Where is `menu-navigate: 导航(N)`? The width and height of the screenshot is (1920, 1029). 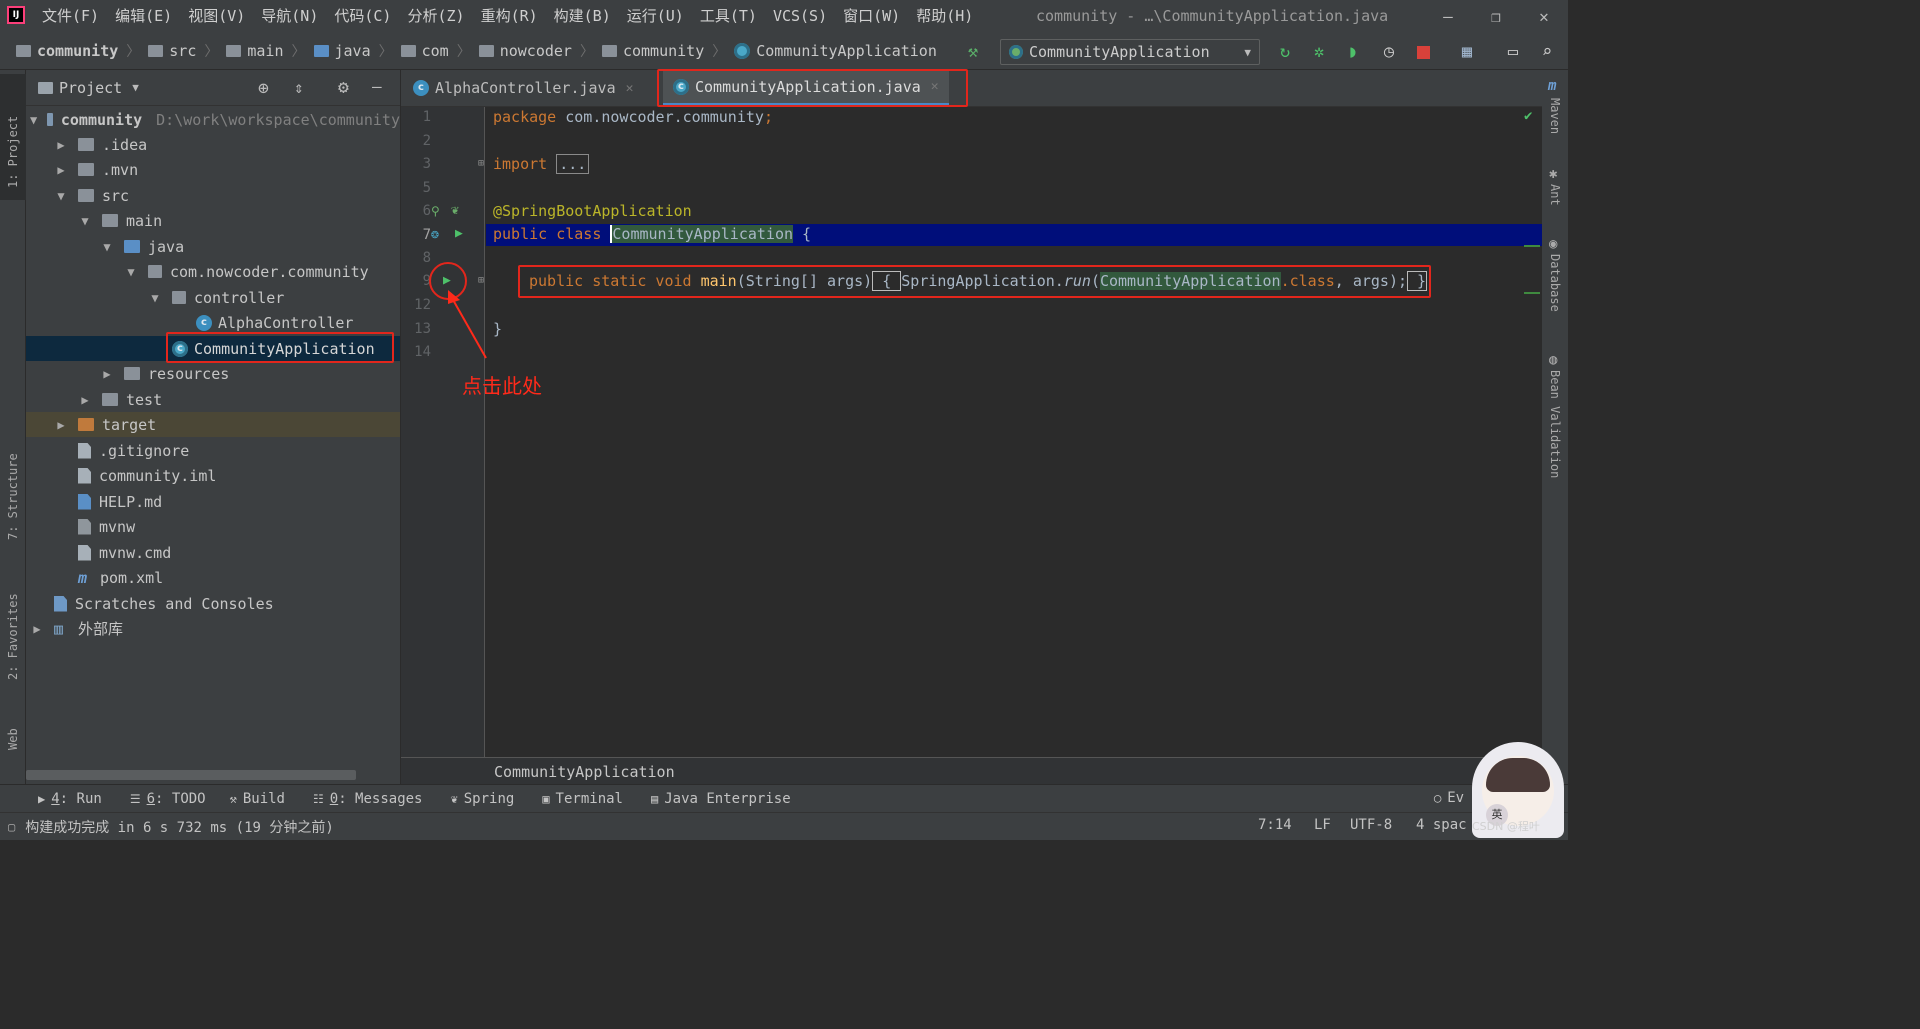
menu-navigate: 导航(N) is located at coordinates (289, 16).